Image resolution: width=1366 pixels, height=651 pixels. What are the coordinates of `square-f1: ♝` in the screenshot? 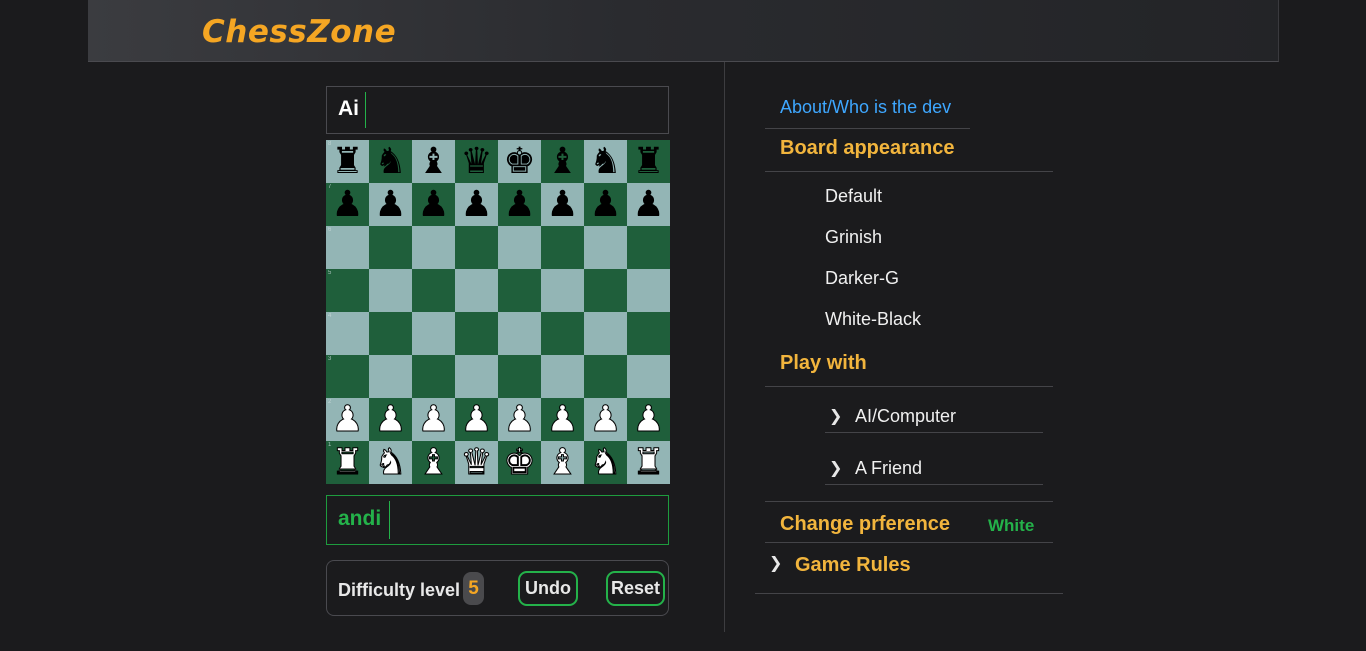 It's located at (562, 462).